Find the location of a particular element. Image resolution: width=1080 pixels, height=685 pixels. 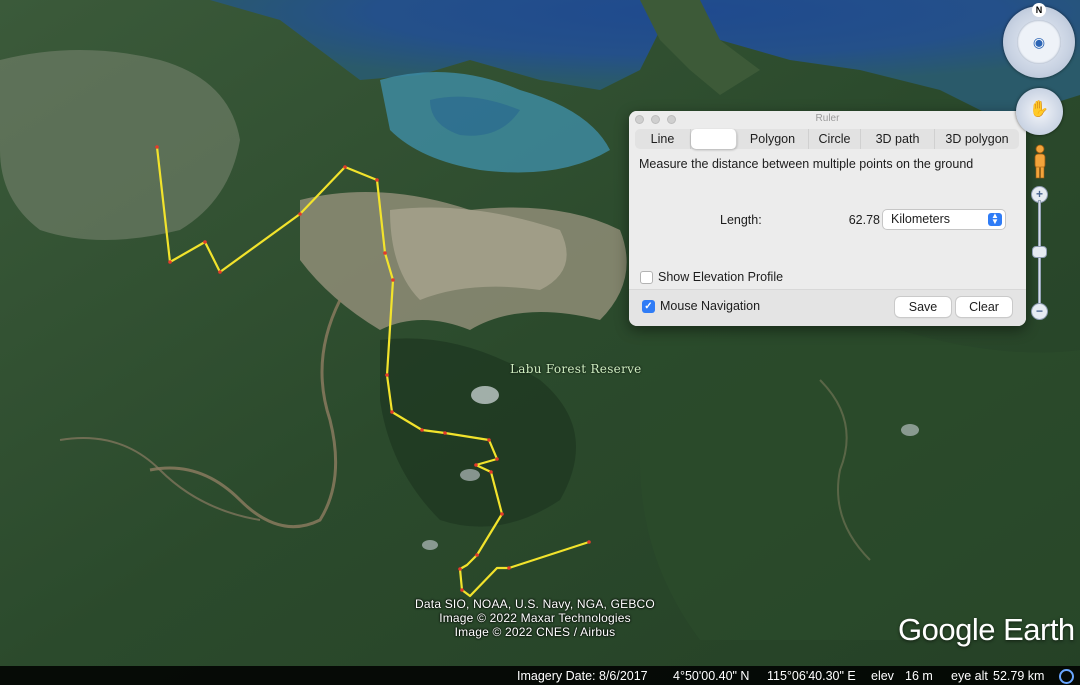

show-elevation-profile-label: Show Elevation Profile is located at coordinates (721, 277).